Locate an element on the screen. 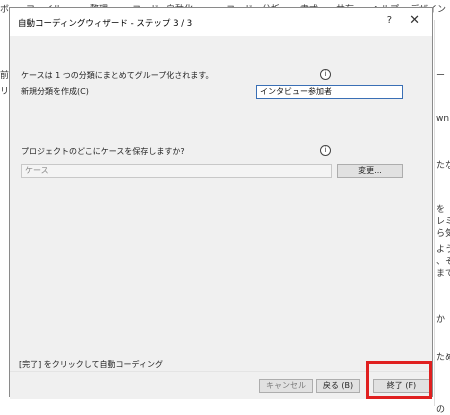 The width and height of the screenshot is (450, 415). right-pane-text: まで is located at coordinates (443, 274).